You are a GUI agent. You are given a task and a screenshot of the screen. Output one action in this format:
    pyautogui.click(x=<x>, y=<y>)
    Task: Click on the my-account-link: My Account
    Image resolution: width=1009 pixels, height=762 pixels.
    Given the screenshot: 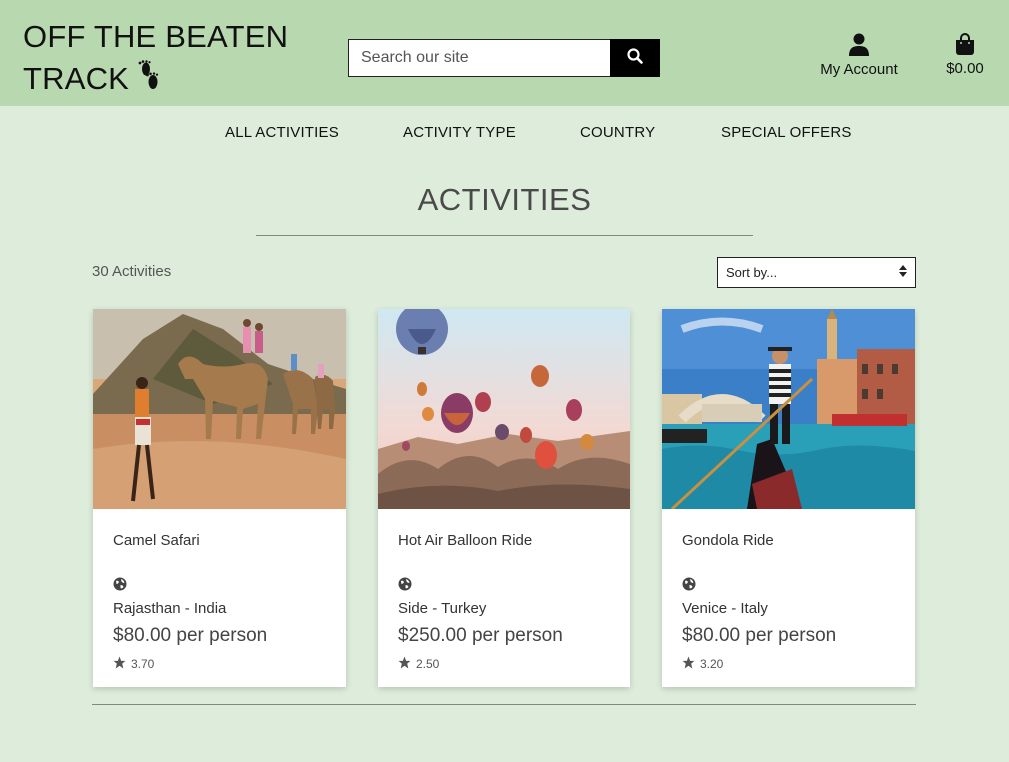 What is the action you would take?
    pyautogui.click(x=859, y=55)
    